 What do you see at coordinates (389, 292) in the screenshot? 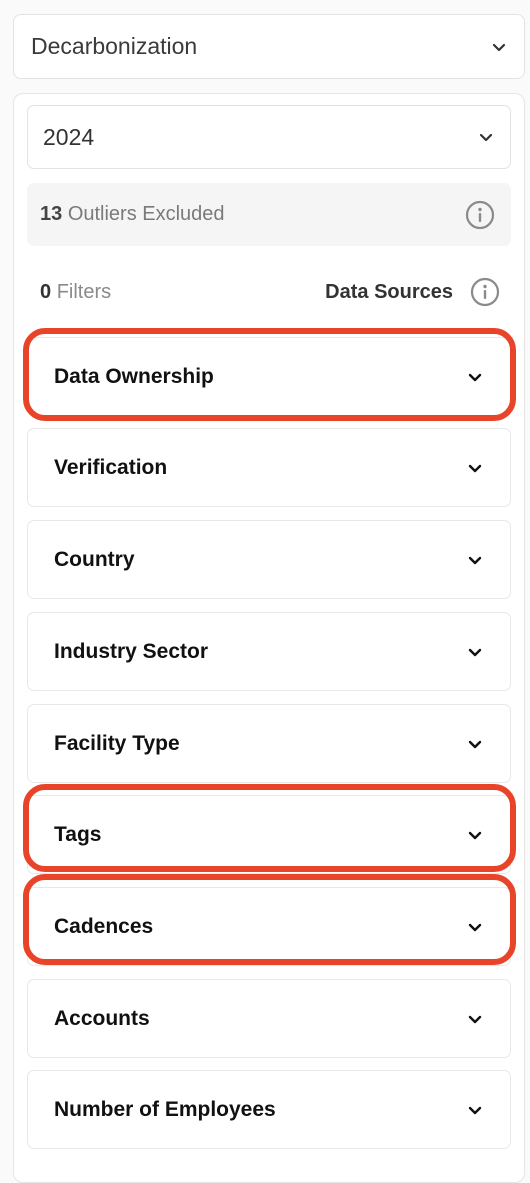
I see `data-sources-label: Data Sources` at bounding box center [389, 292].